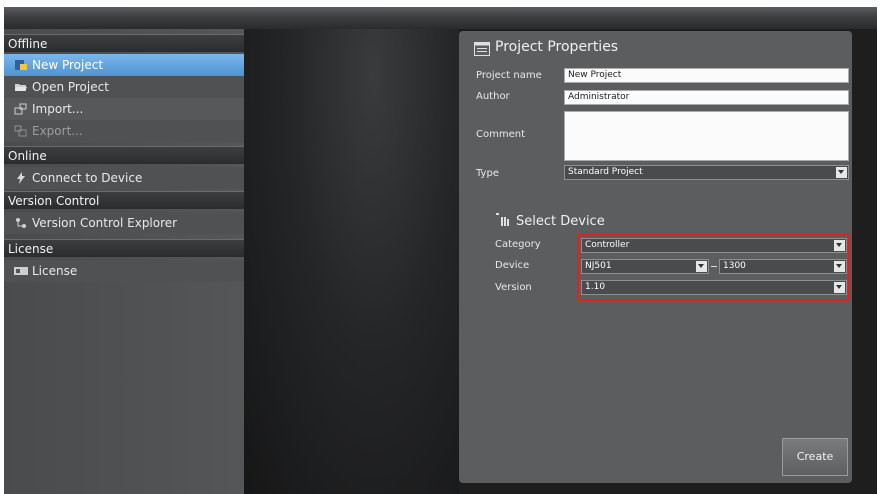 The width and height of the screenshot is (881, 494). I want to click on comment-field, so click(706, 136).